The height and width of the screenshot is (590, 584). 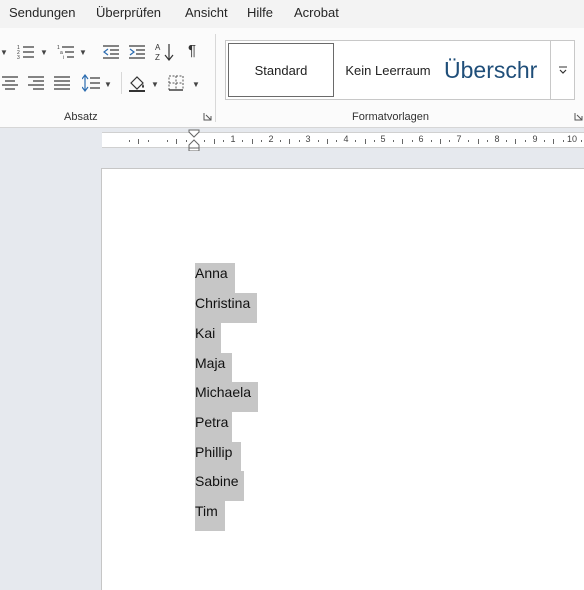 What do you see at coordinates (62, 83) in the screenshot?
I see `justify-icon` at bounding box center [62, 83].